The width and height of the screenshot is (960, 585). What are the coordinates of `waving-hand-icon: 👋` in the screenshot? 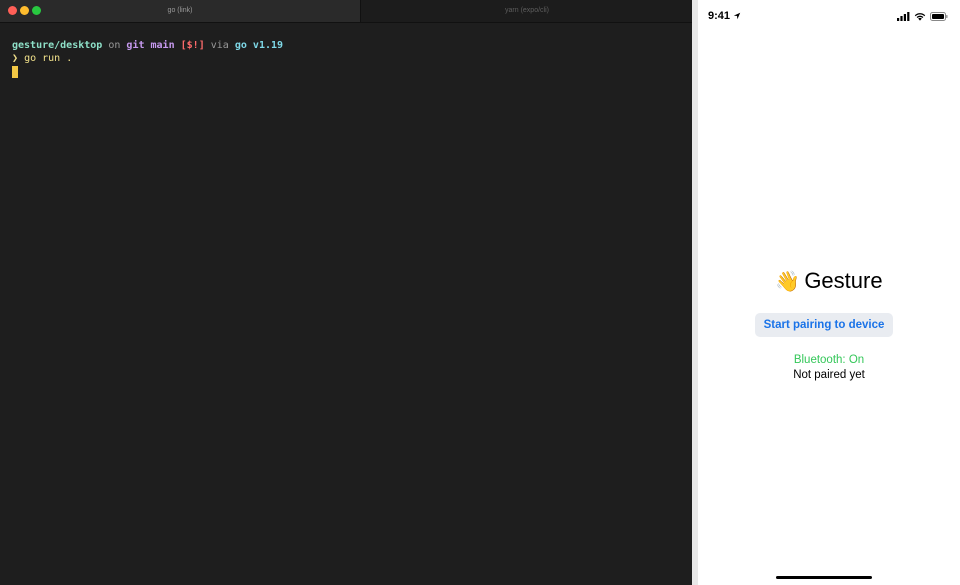 It's located at (788, 282).